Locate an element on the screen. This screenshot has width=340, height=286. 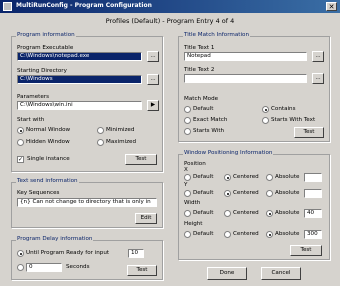
height-absolute-radio is located at coordinates (269, 234).